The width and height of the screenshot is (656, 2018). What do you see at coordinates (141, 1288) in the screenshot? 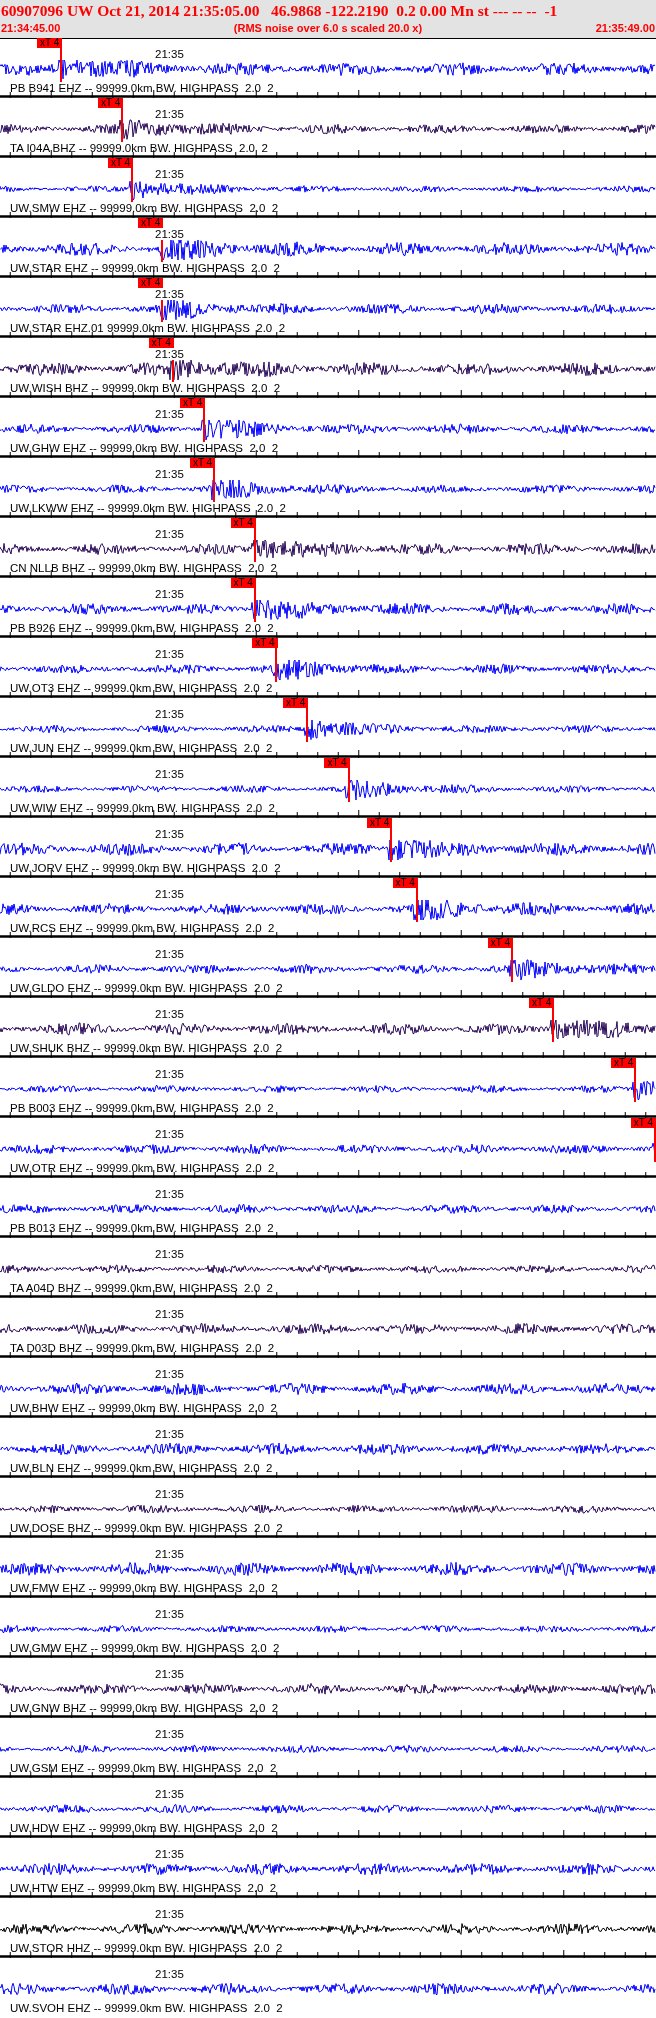
I see `trace-label: TA A04D BHZ -- 99999.0km BW. HIGHPASS 2.0 2` at bounding box center [141, 1288].